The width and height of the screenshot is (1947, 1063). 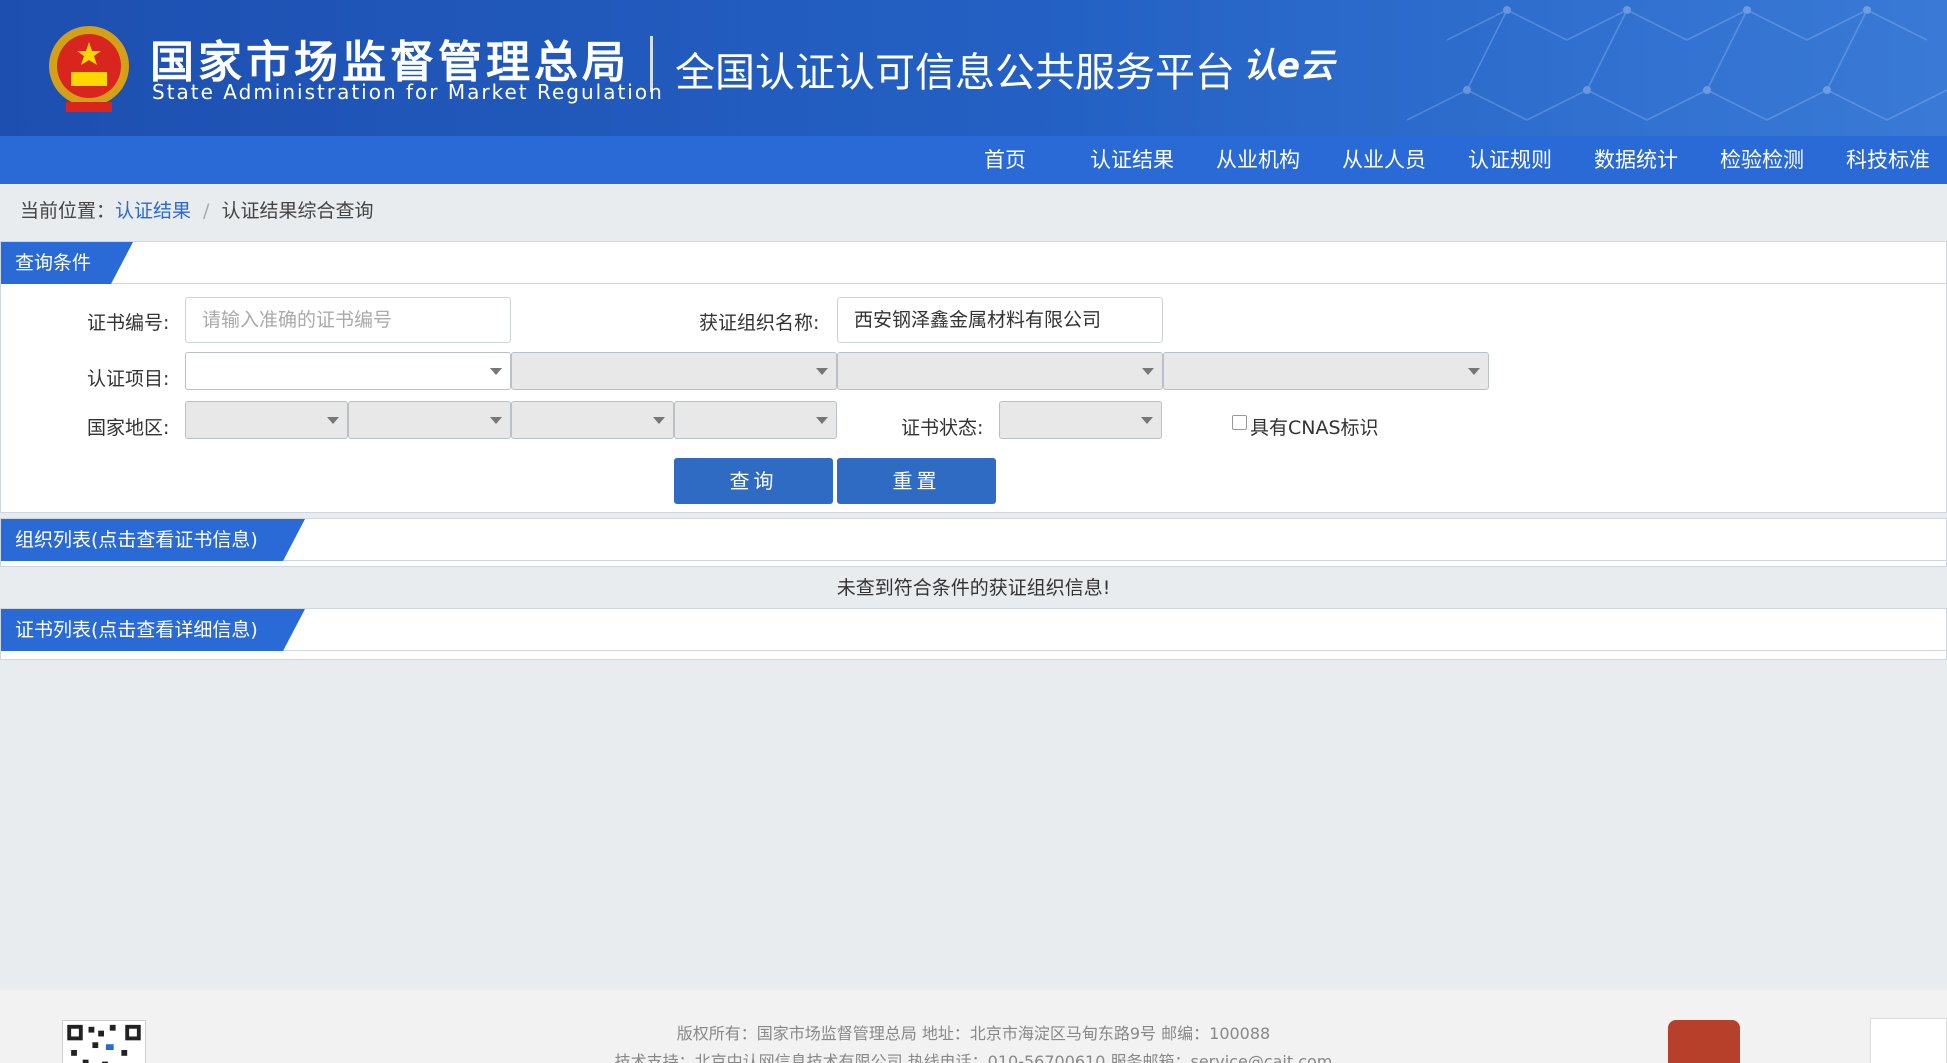 I want to click on nav-item-rules: 认证规则, so click(x=1510, y=160).